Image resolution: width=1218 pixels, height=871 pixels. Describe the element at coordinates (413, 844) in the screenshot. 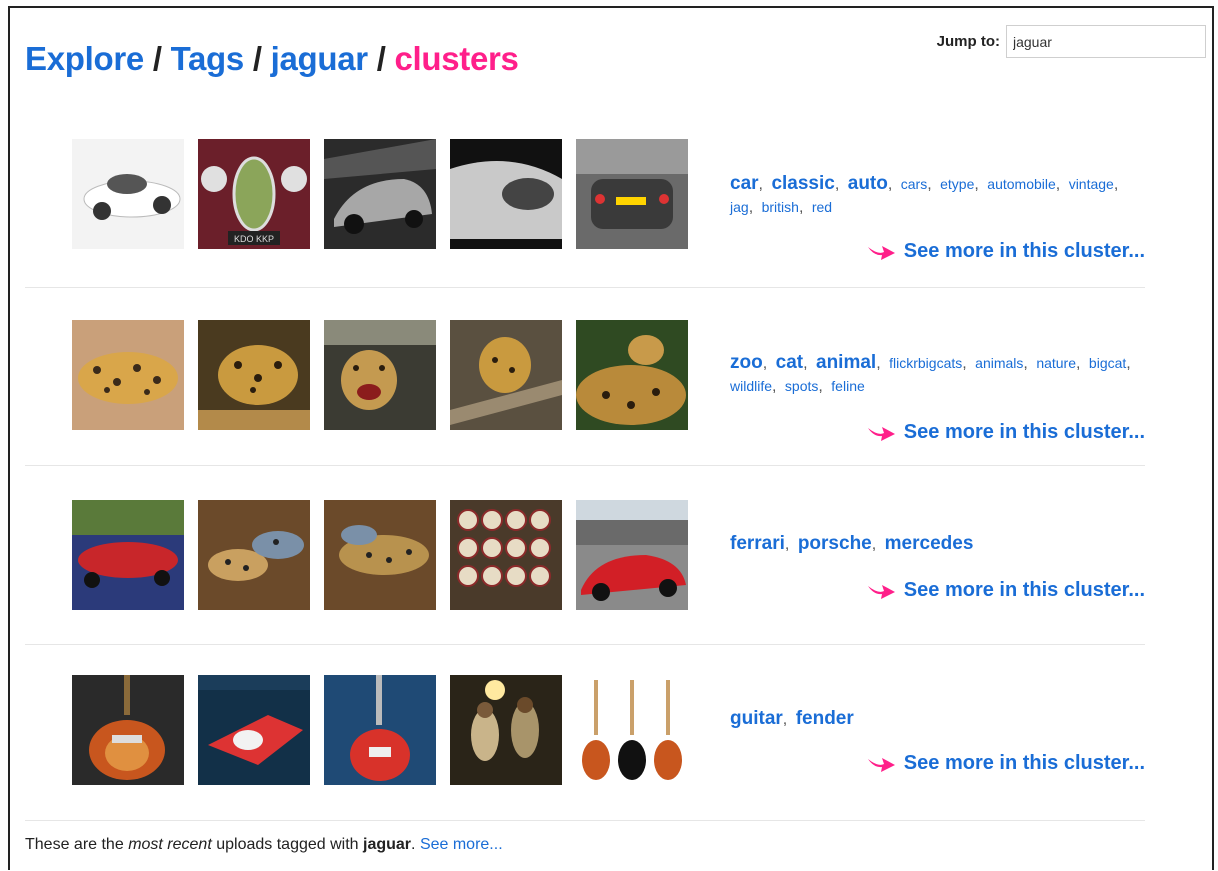

I see `footer-suffix: .` at that location.